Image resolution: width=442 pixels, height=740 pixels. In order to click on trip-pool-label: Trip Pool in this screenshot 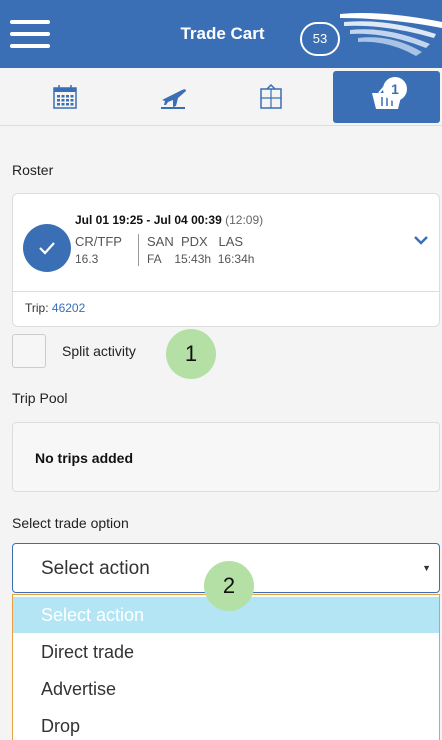, I will do `click(40, 398)`.